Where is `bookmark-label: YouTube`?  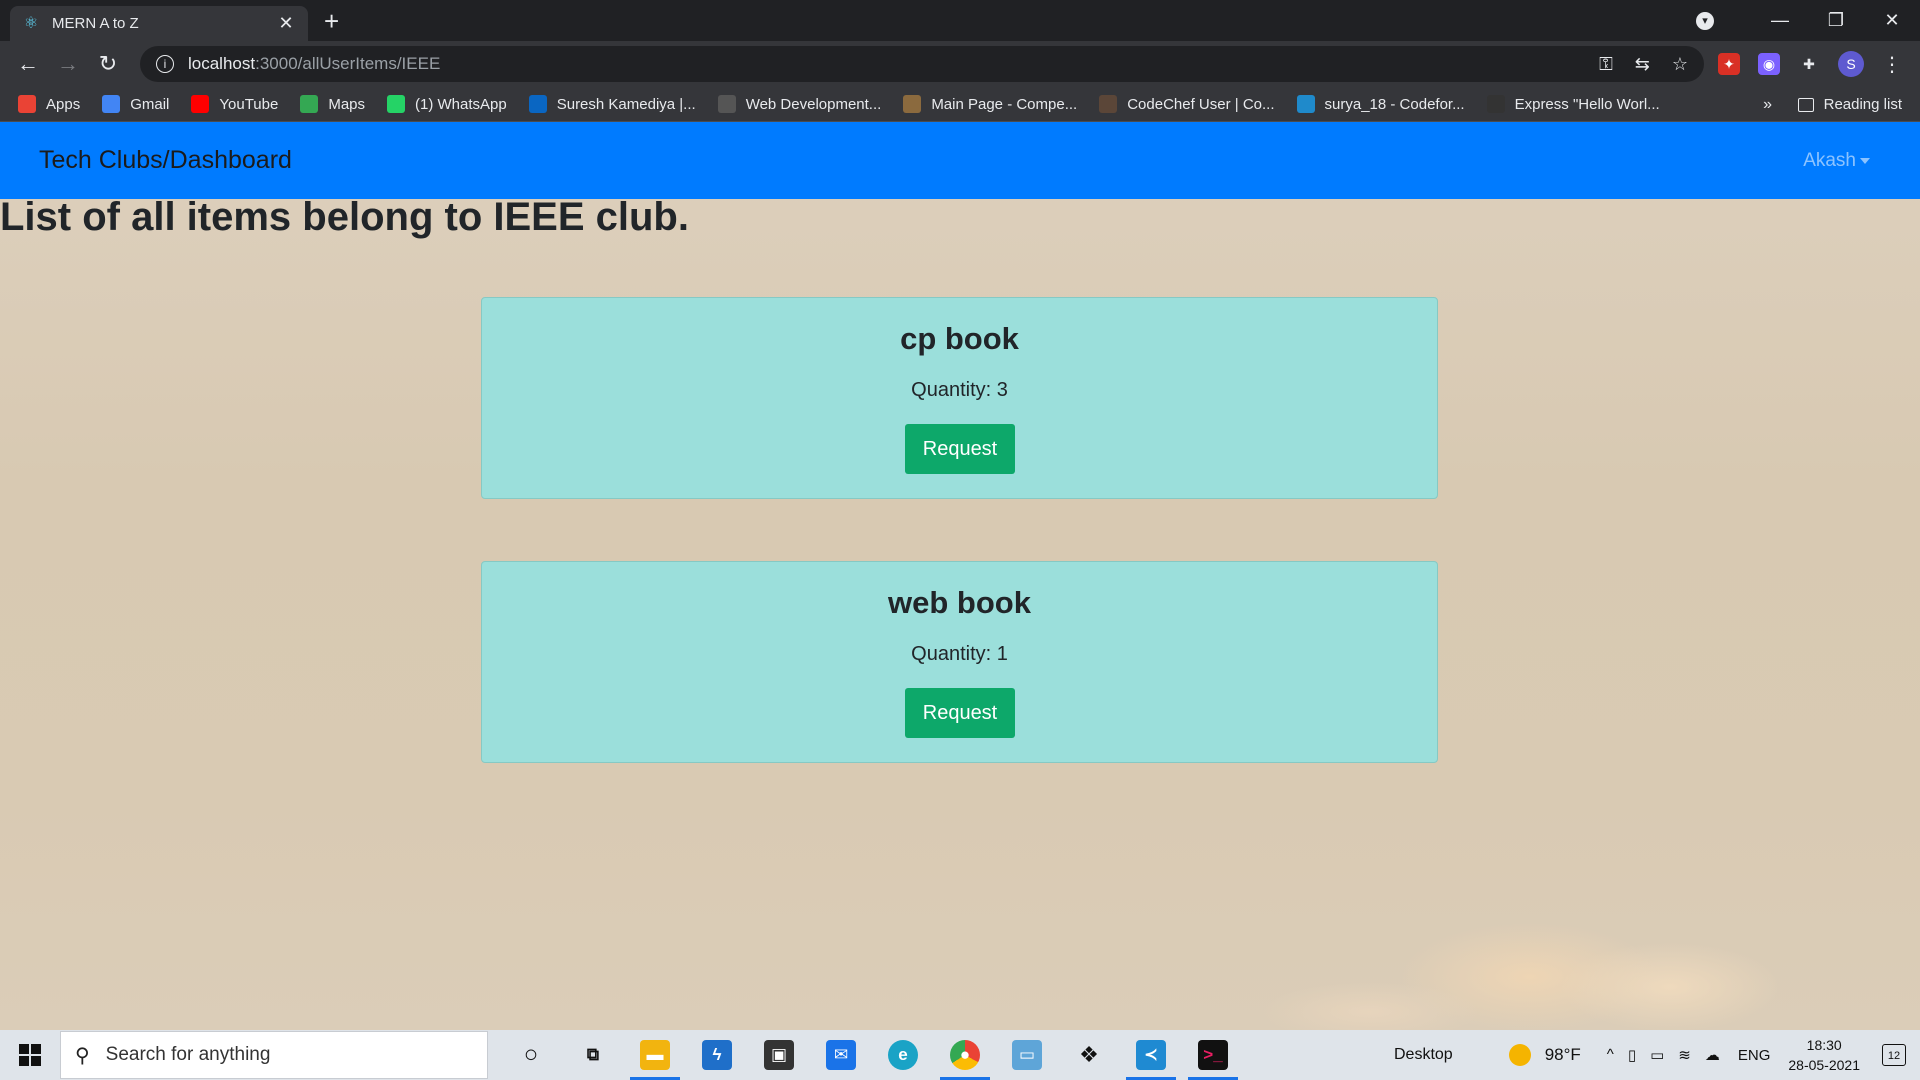 bookmark-label: YouTube is located at coordinates (249, 104).